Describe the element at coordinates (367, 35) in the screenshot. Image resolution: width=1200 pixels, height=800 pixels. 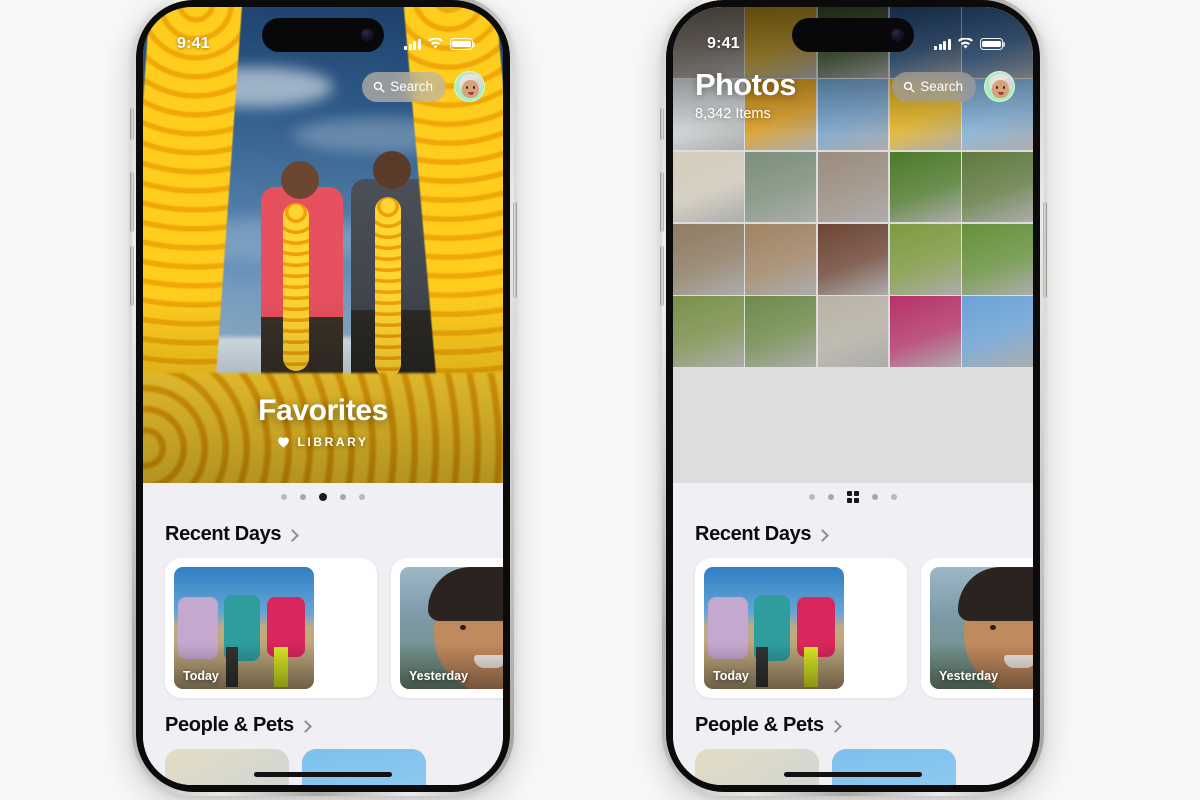
I see `front-camera-icon` at that location.